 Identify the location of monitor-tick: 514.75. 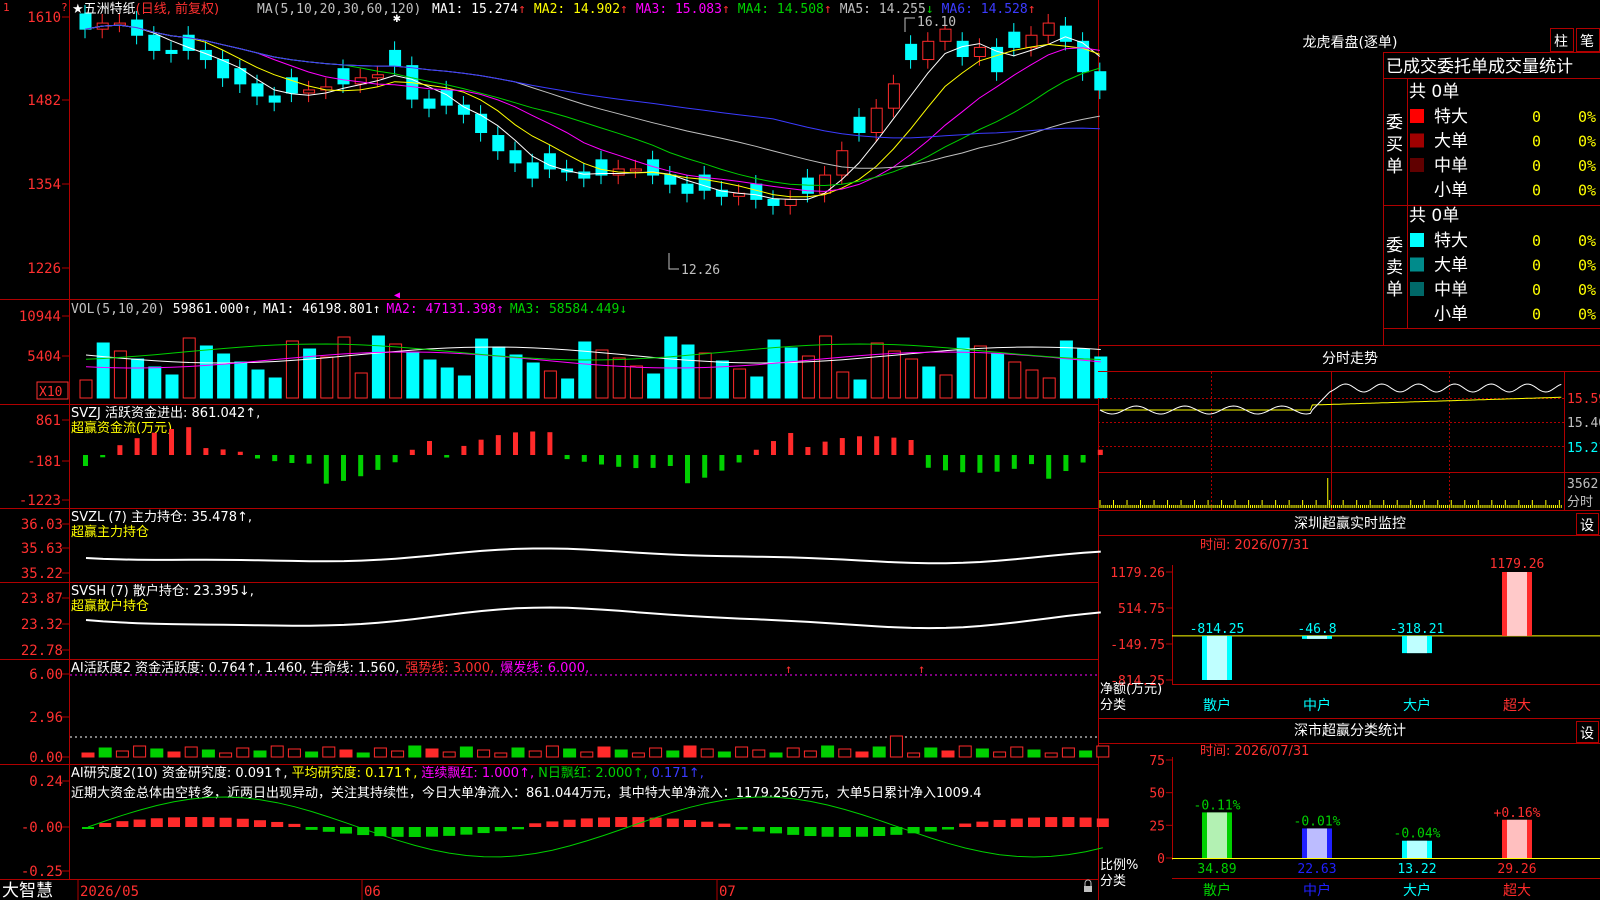
(1141, 609).